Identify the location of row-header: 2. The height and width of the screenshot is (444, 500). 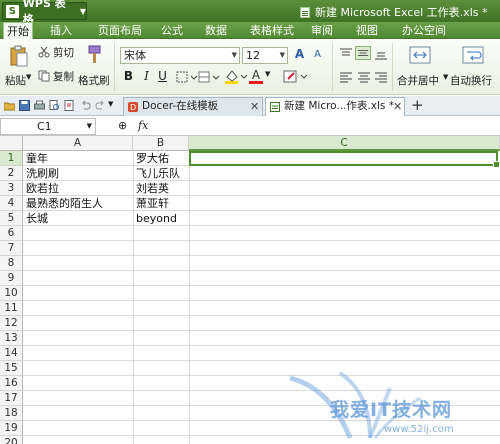
(11, 173).